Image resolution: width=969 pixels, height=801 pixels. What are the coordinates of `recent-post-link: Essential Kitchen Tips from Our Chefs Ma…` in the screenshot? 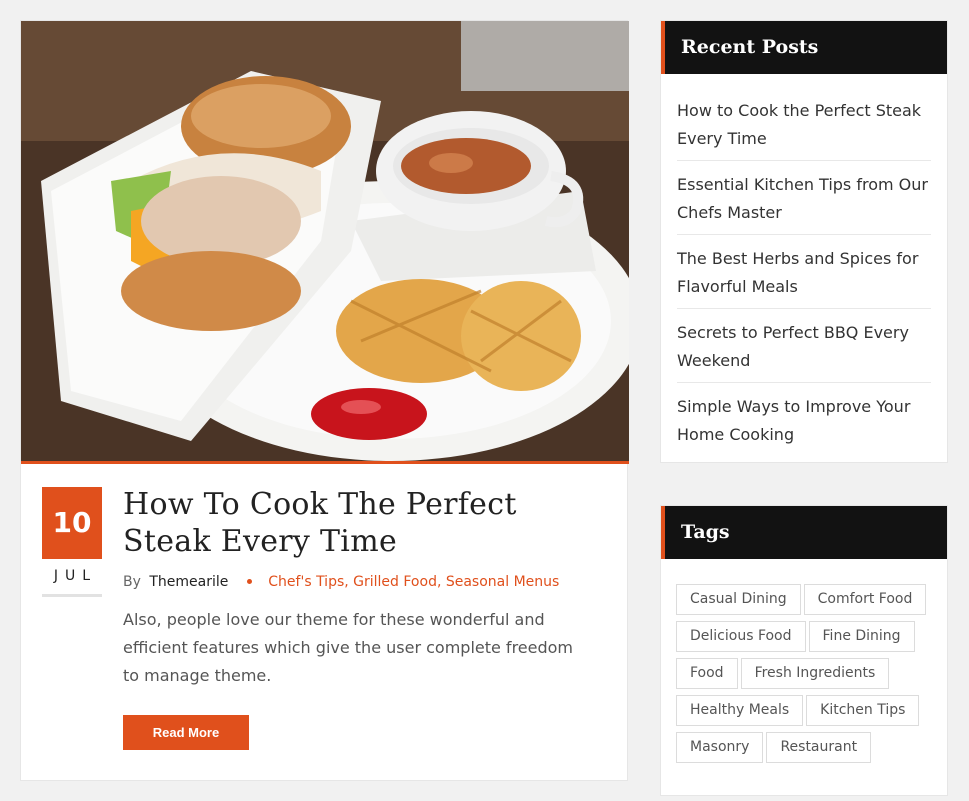 It's located at (804, 198).